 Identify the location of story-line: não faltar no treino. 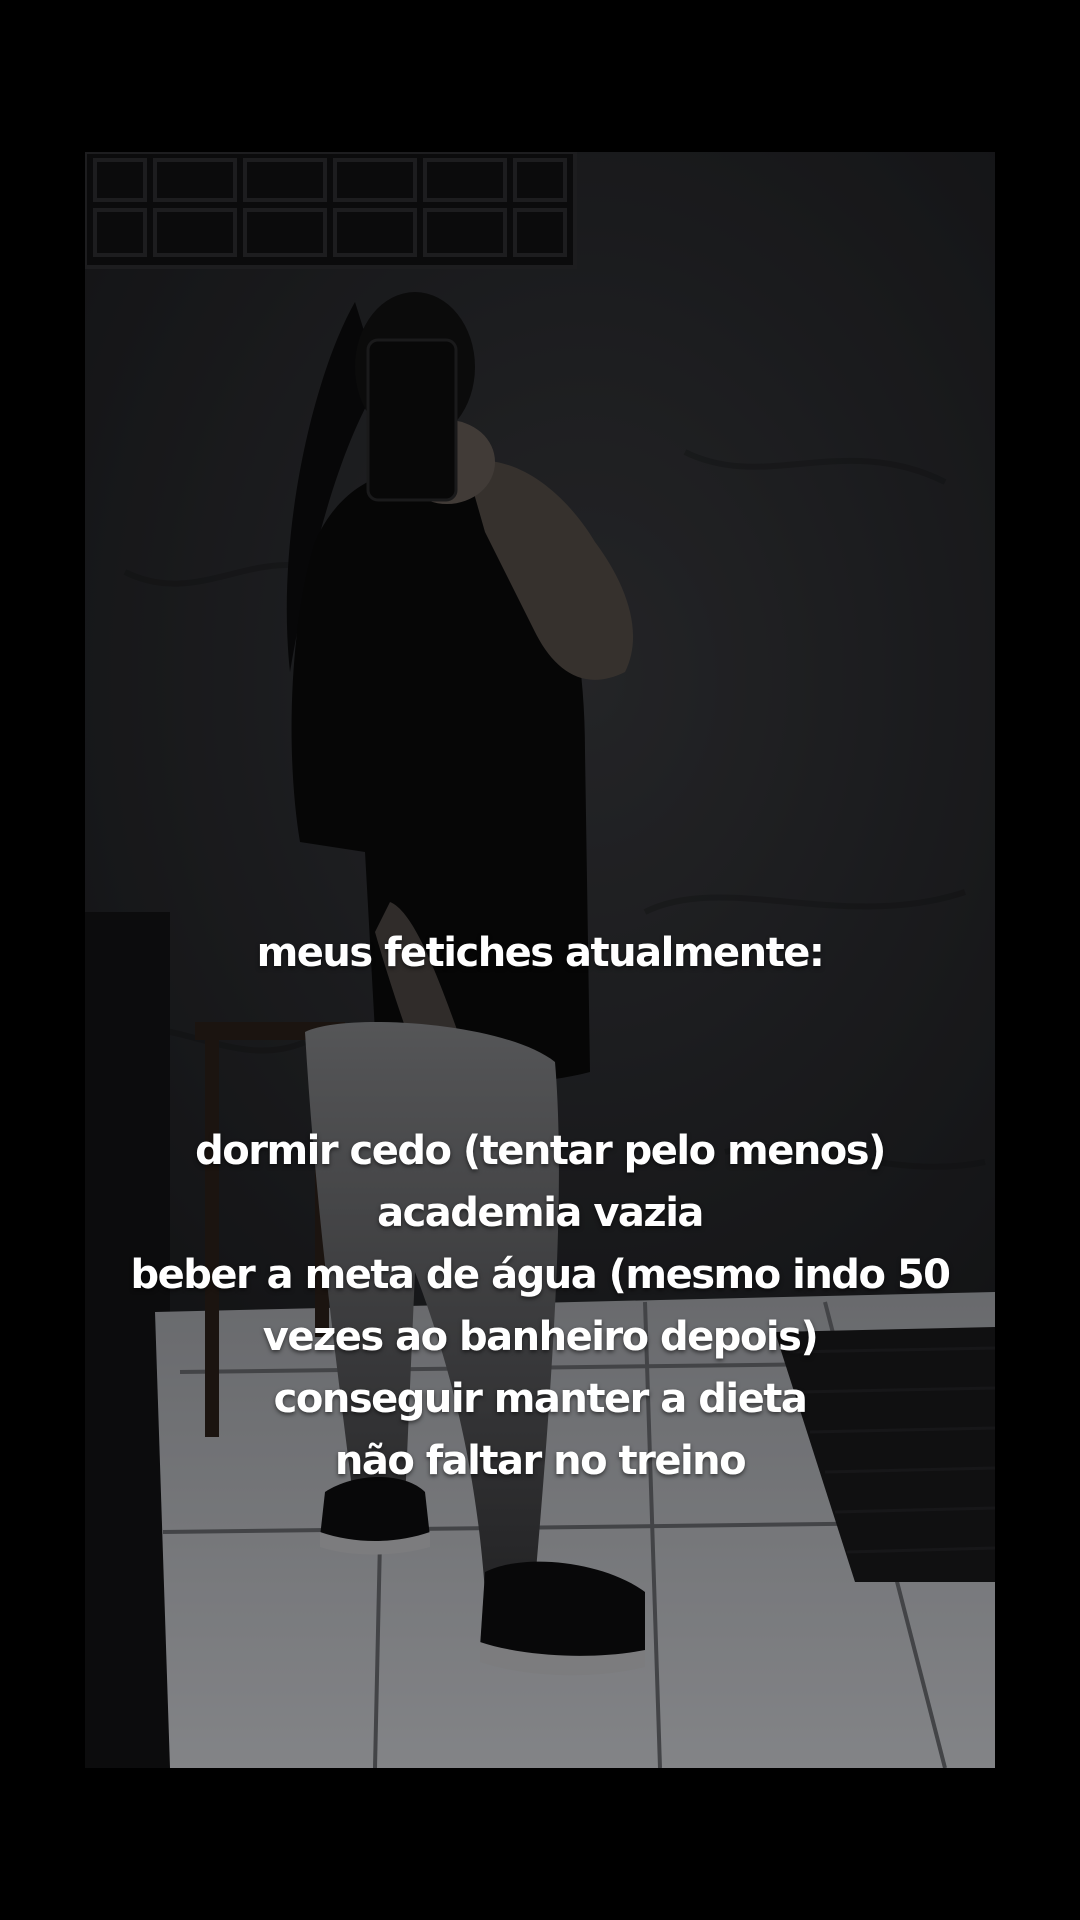
(540, 1461).